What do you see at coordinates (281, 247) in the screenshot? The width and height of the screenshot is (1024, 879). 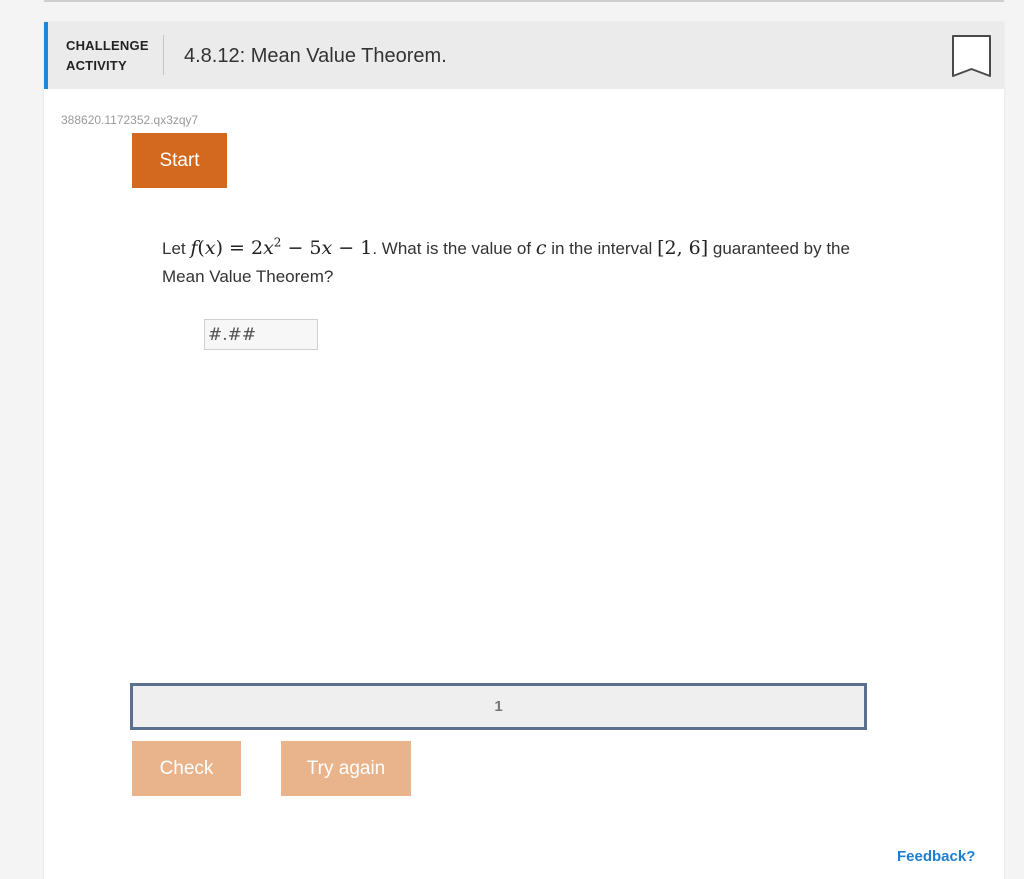 I see `function-expression: f(x) = 2x2 − 5x − 1` at bounding box center [281, 247].